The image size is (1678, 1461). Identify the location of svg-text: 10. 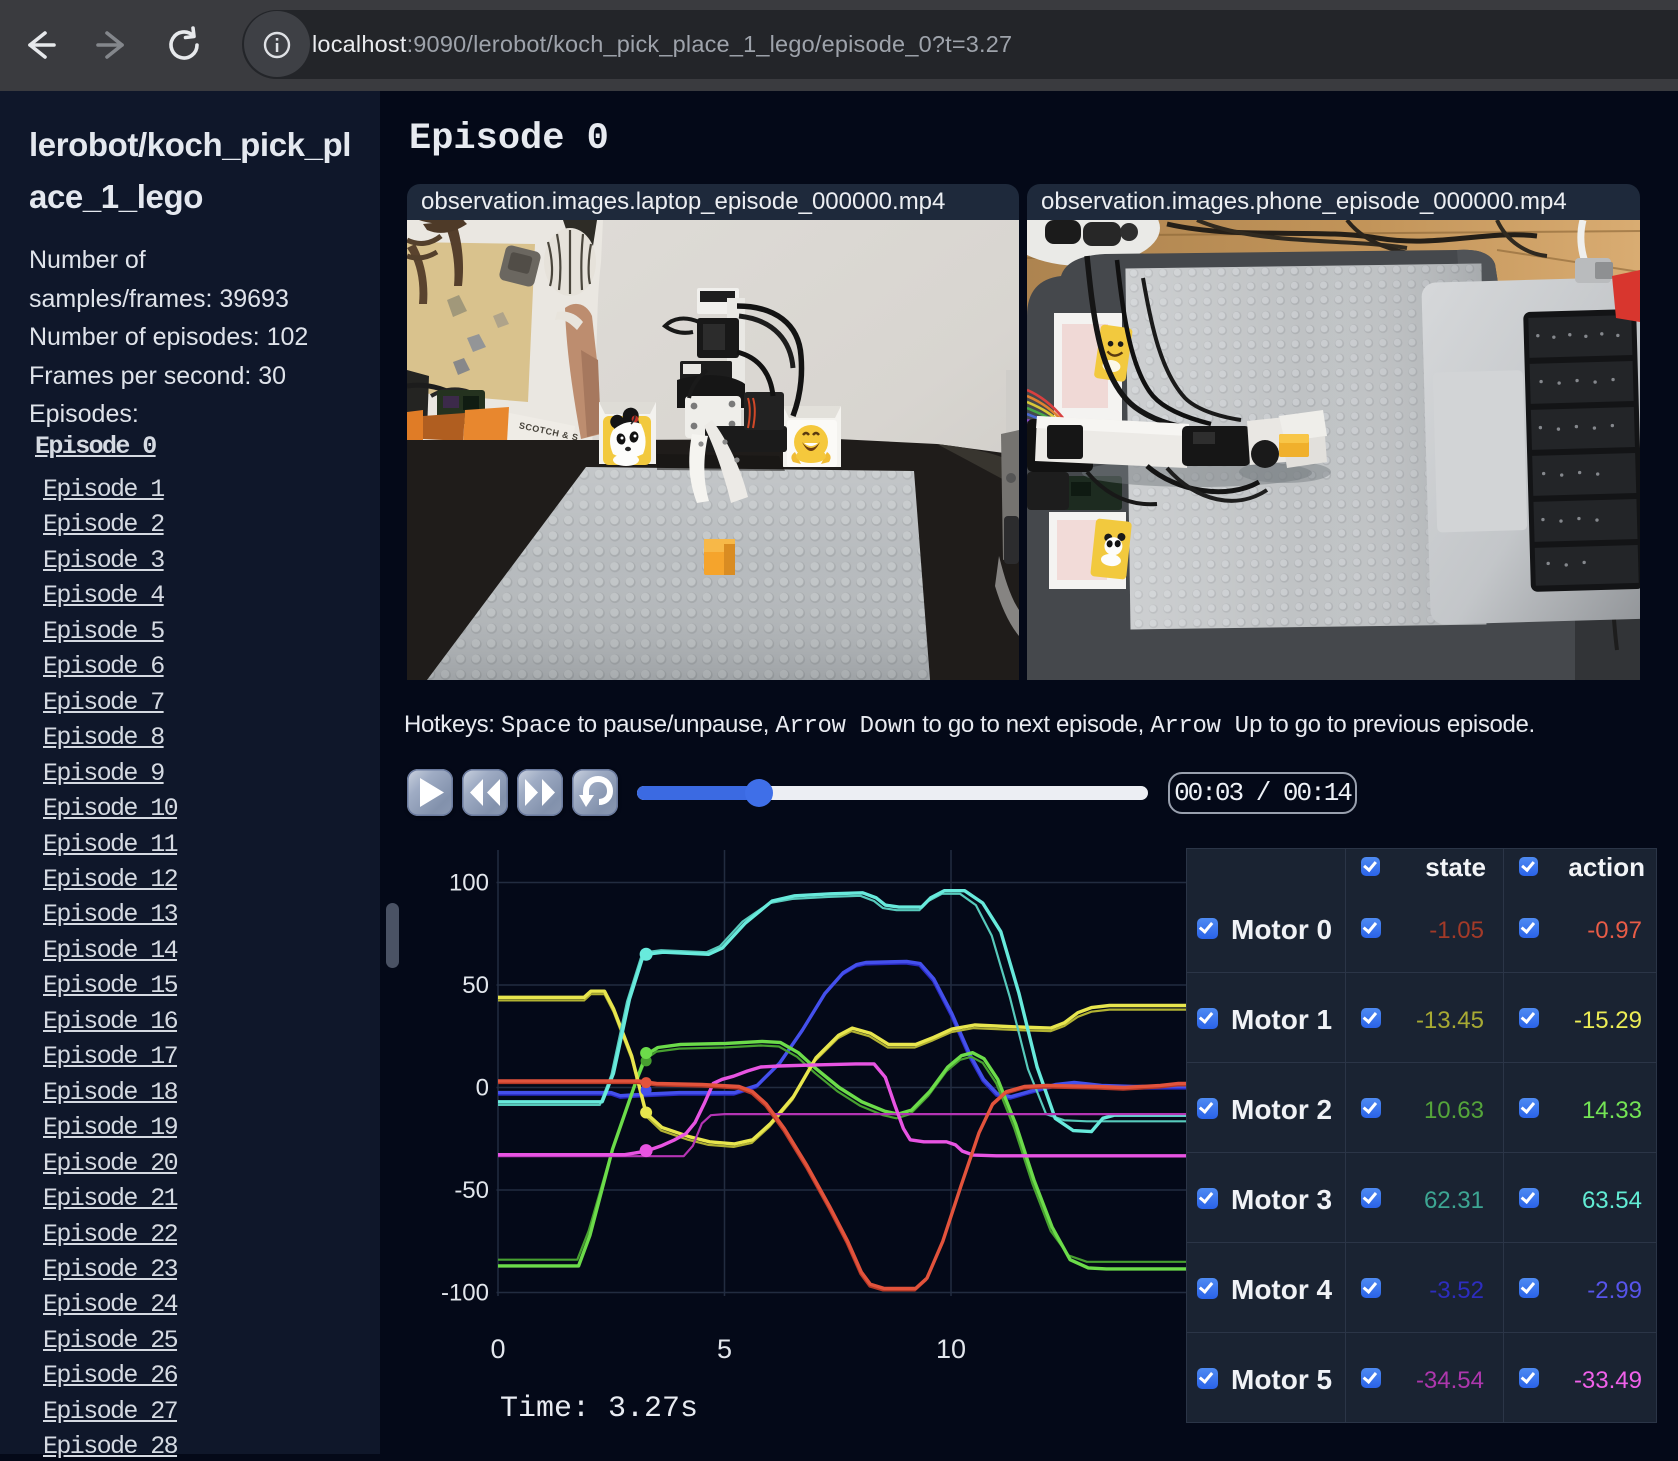
(951, 1349).